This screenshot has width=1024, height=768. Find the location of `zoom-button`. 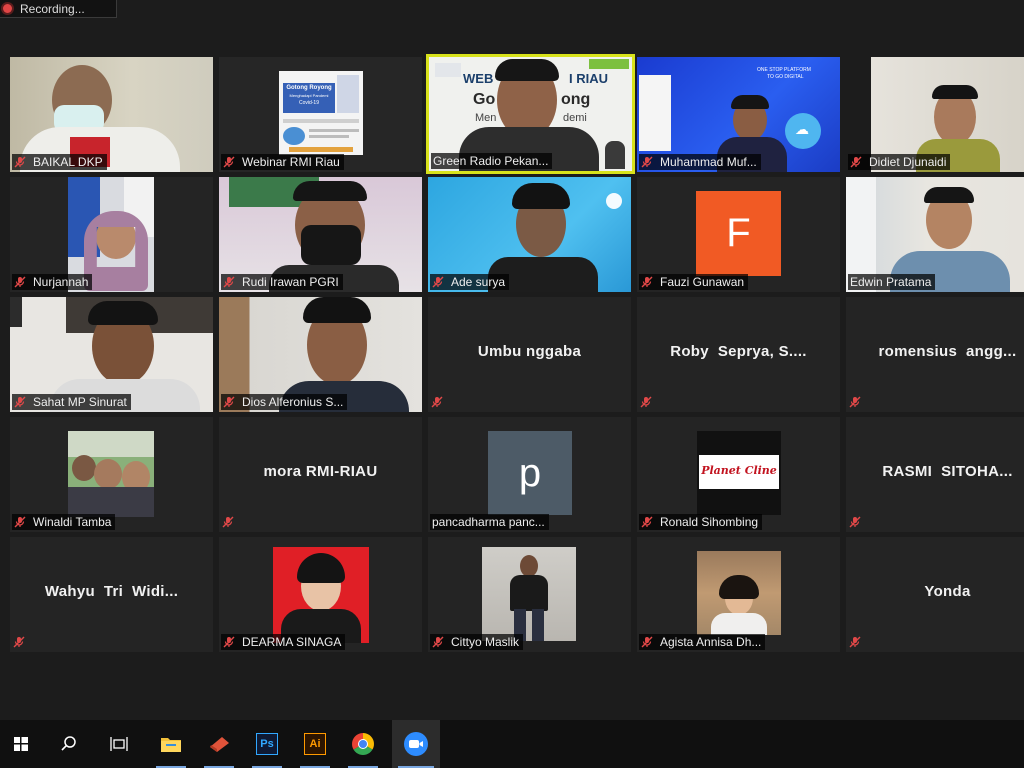

zoom-button is located at coordinates (416, 744).